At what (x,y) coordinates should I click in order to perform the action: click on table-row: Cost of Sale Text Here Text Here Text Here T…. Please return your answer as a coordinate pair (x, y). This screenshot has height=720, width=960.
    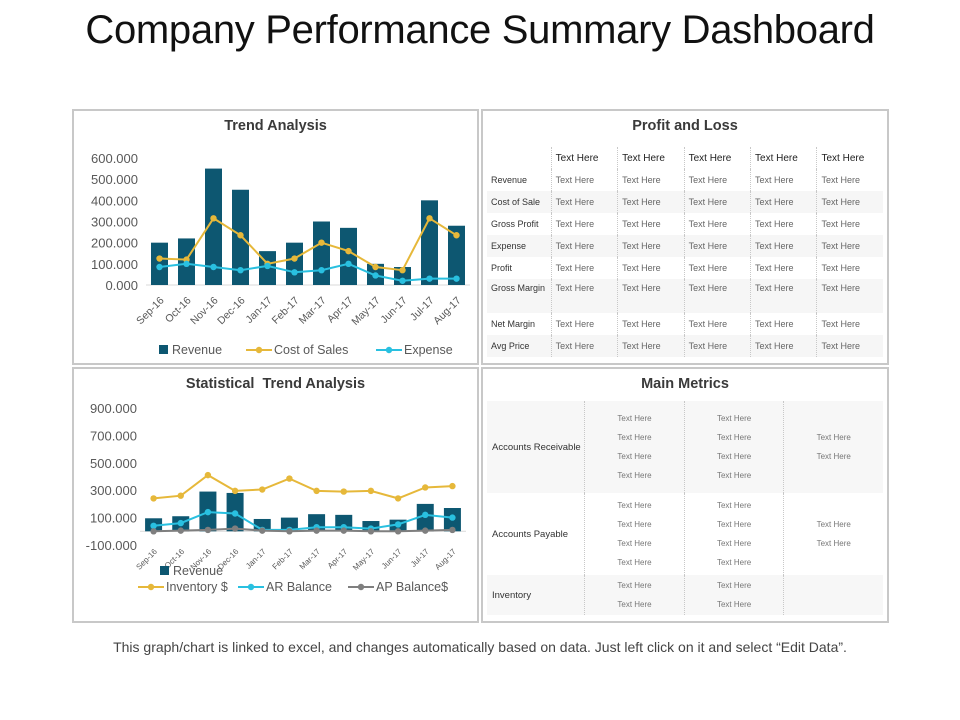
    Looking at the image, I should click on (685, 202).